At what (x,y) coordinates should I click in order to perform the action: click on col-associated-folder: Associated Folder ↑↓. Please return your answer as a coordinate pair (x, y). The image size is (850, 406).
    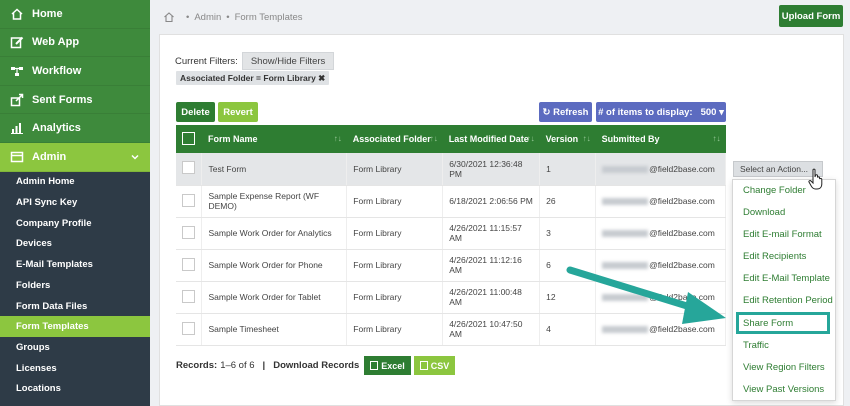
    Looking at the image, I should click on (394, 139).